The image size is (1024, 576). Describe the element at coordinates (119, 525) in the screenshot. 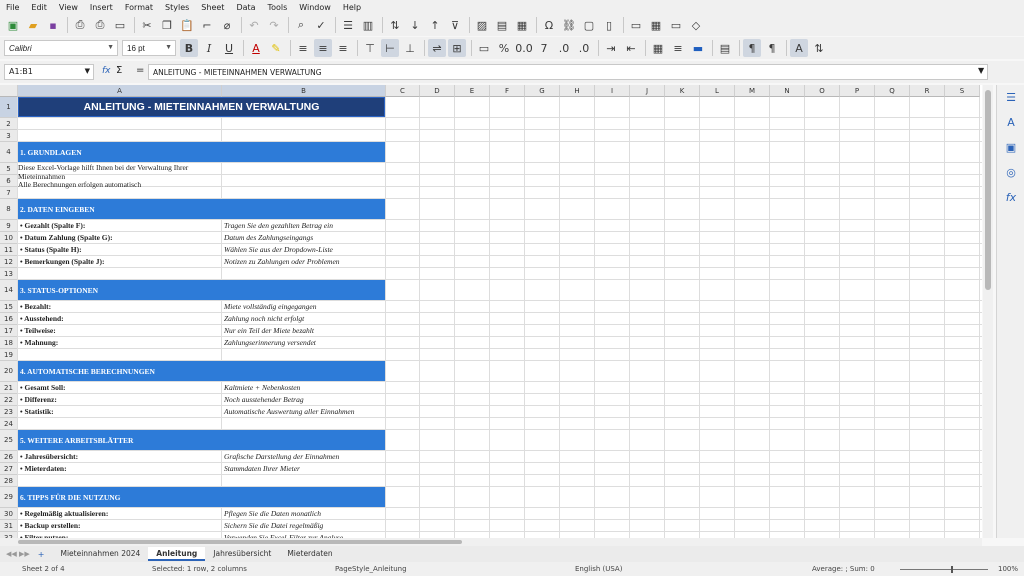

I see `label-cell: • Backup erstellen:` at that location.